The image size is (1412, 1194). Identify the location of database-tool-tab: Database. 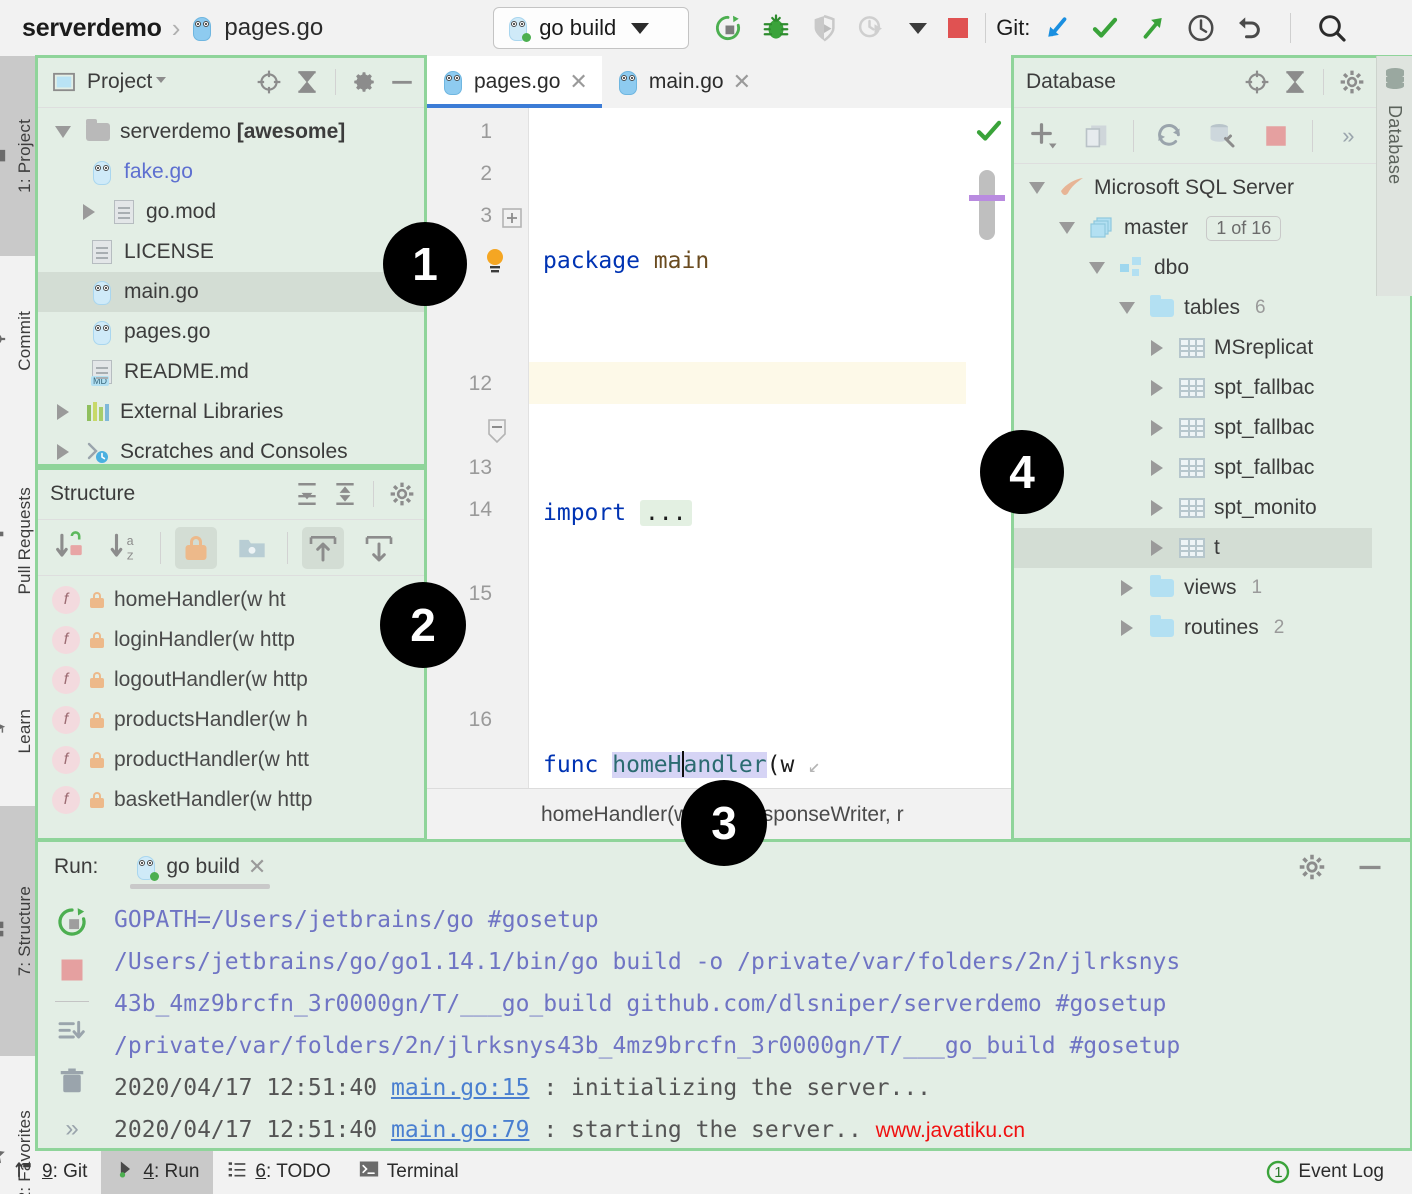
(1394, 176).